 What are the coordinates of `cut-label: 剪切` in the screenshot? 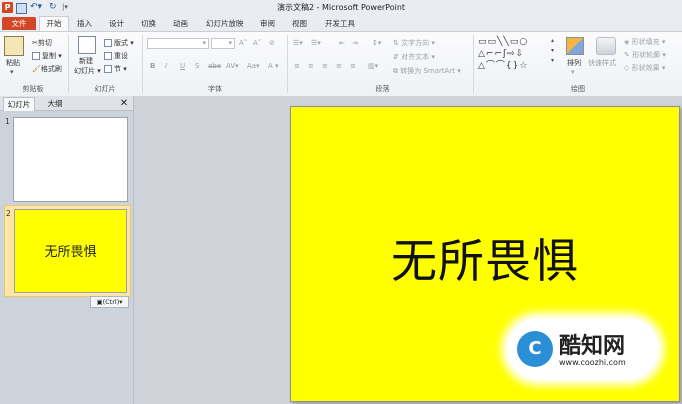 It's located at (44, 43).